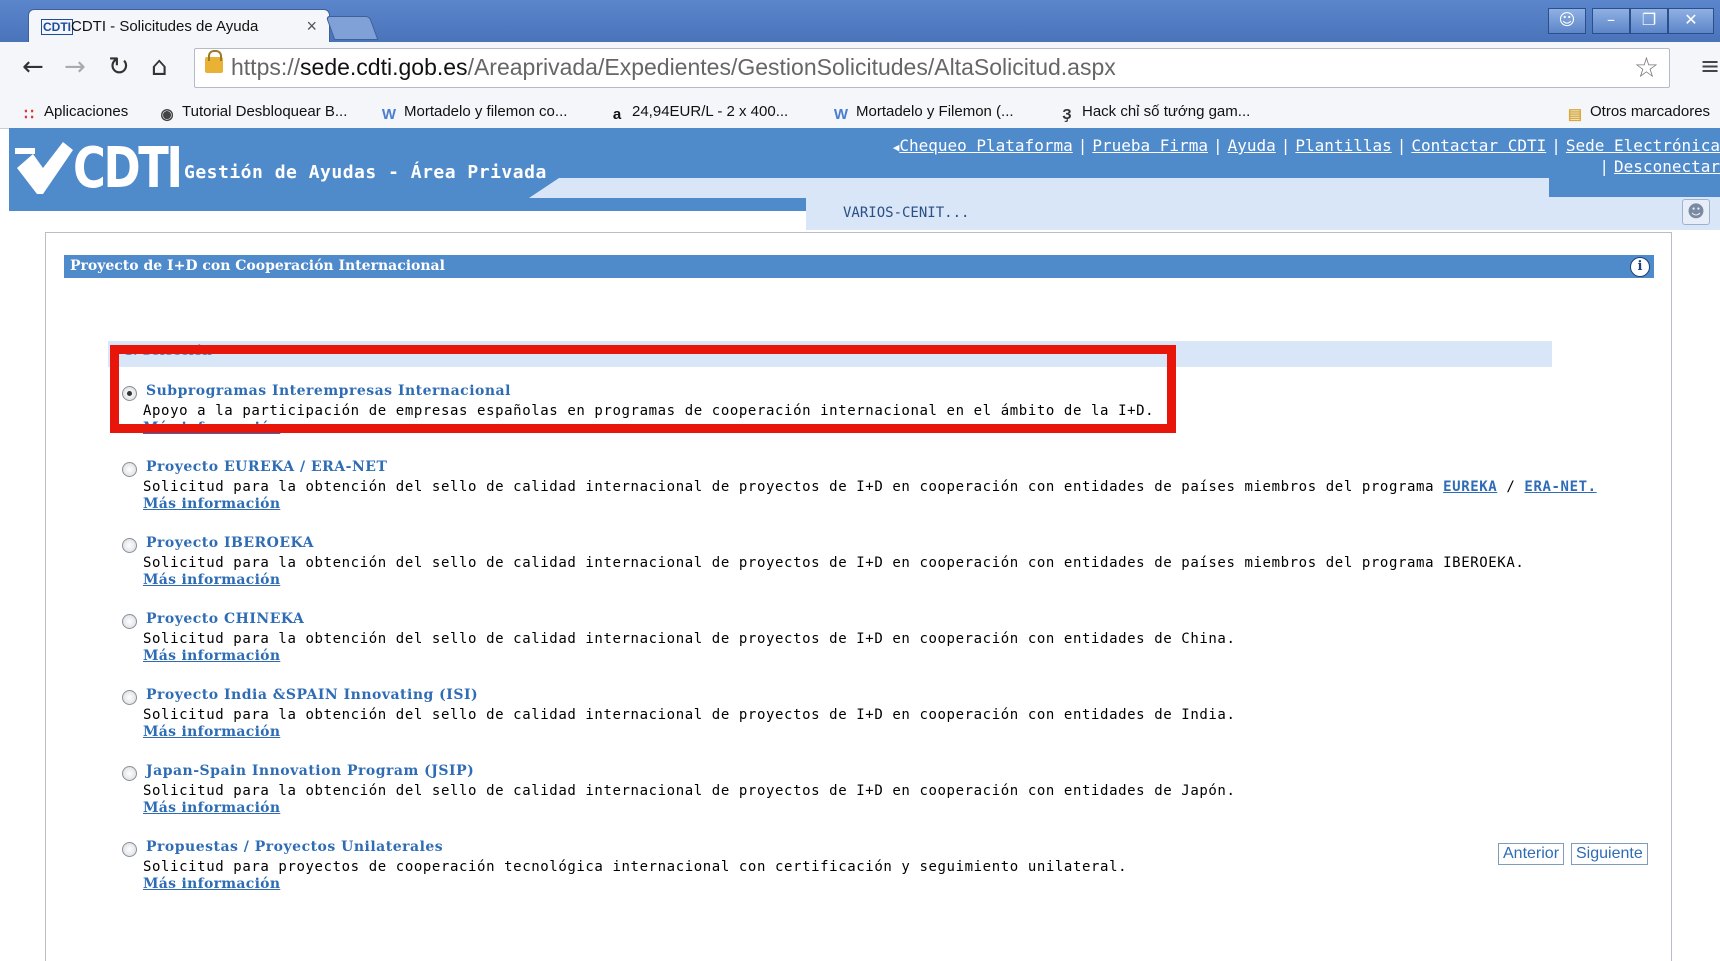 The image size is (1720, 961). Describe the element at coordinates (1575, 114) in the screenshot. I see `folder-icon: ▤` at that location.